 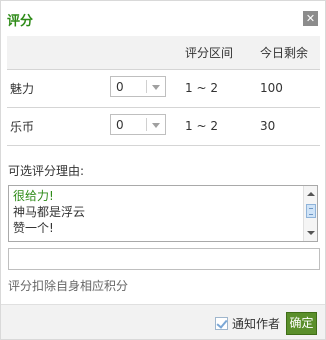 I want to click on arrow-up-icon, so click(x=311, y=194).